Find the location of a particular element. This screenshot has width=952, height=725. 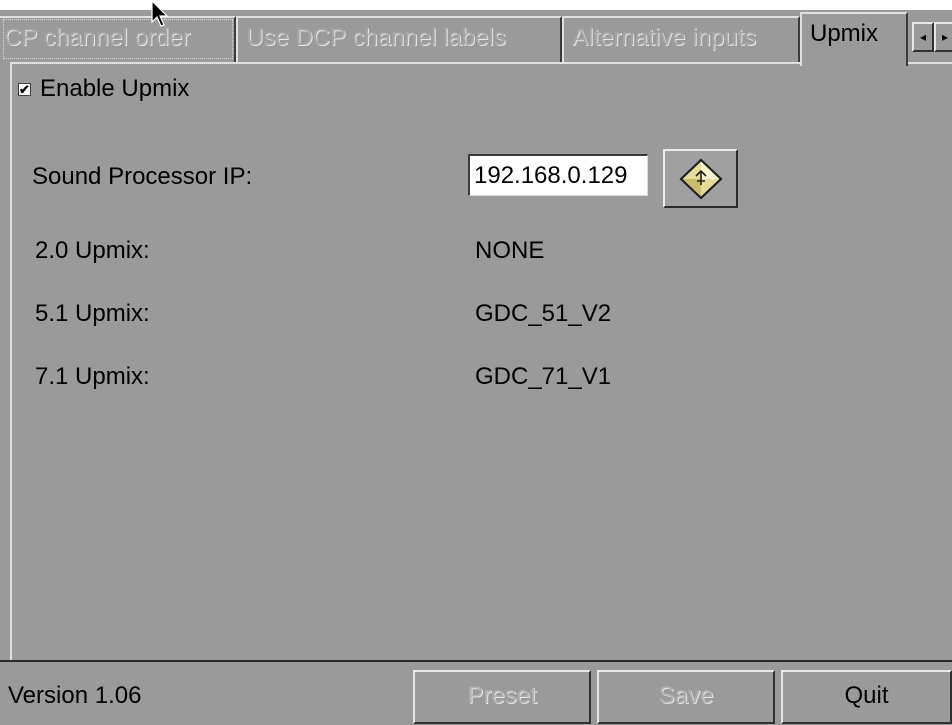

mouse-cursor-icon is located at coordinates (160, 13).